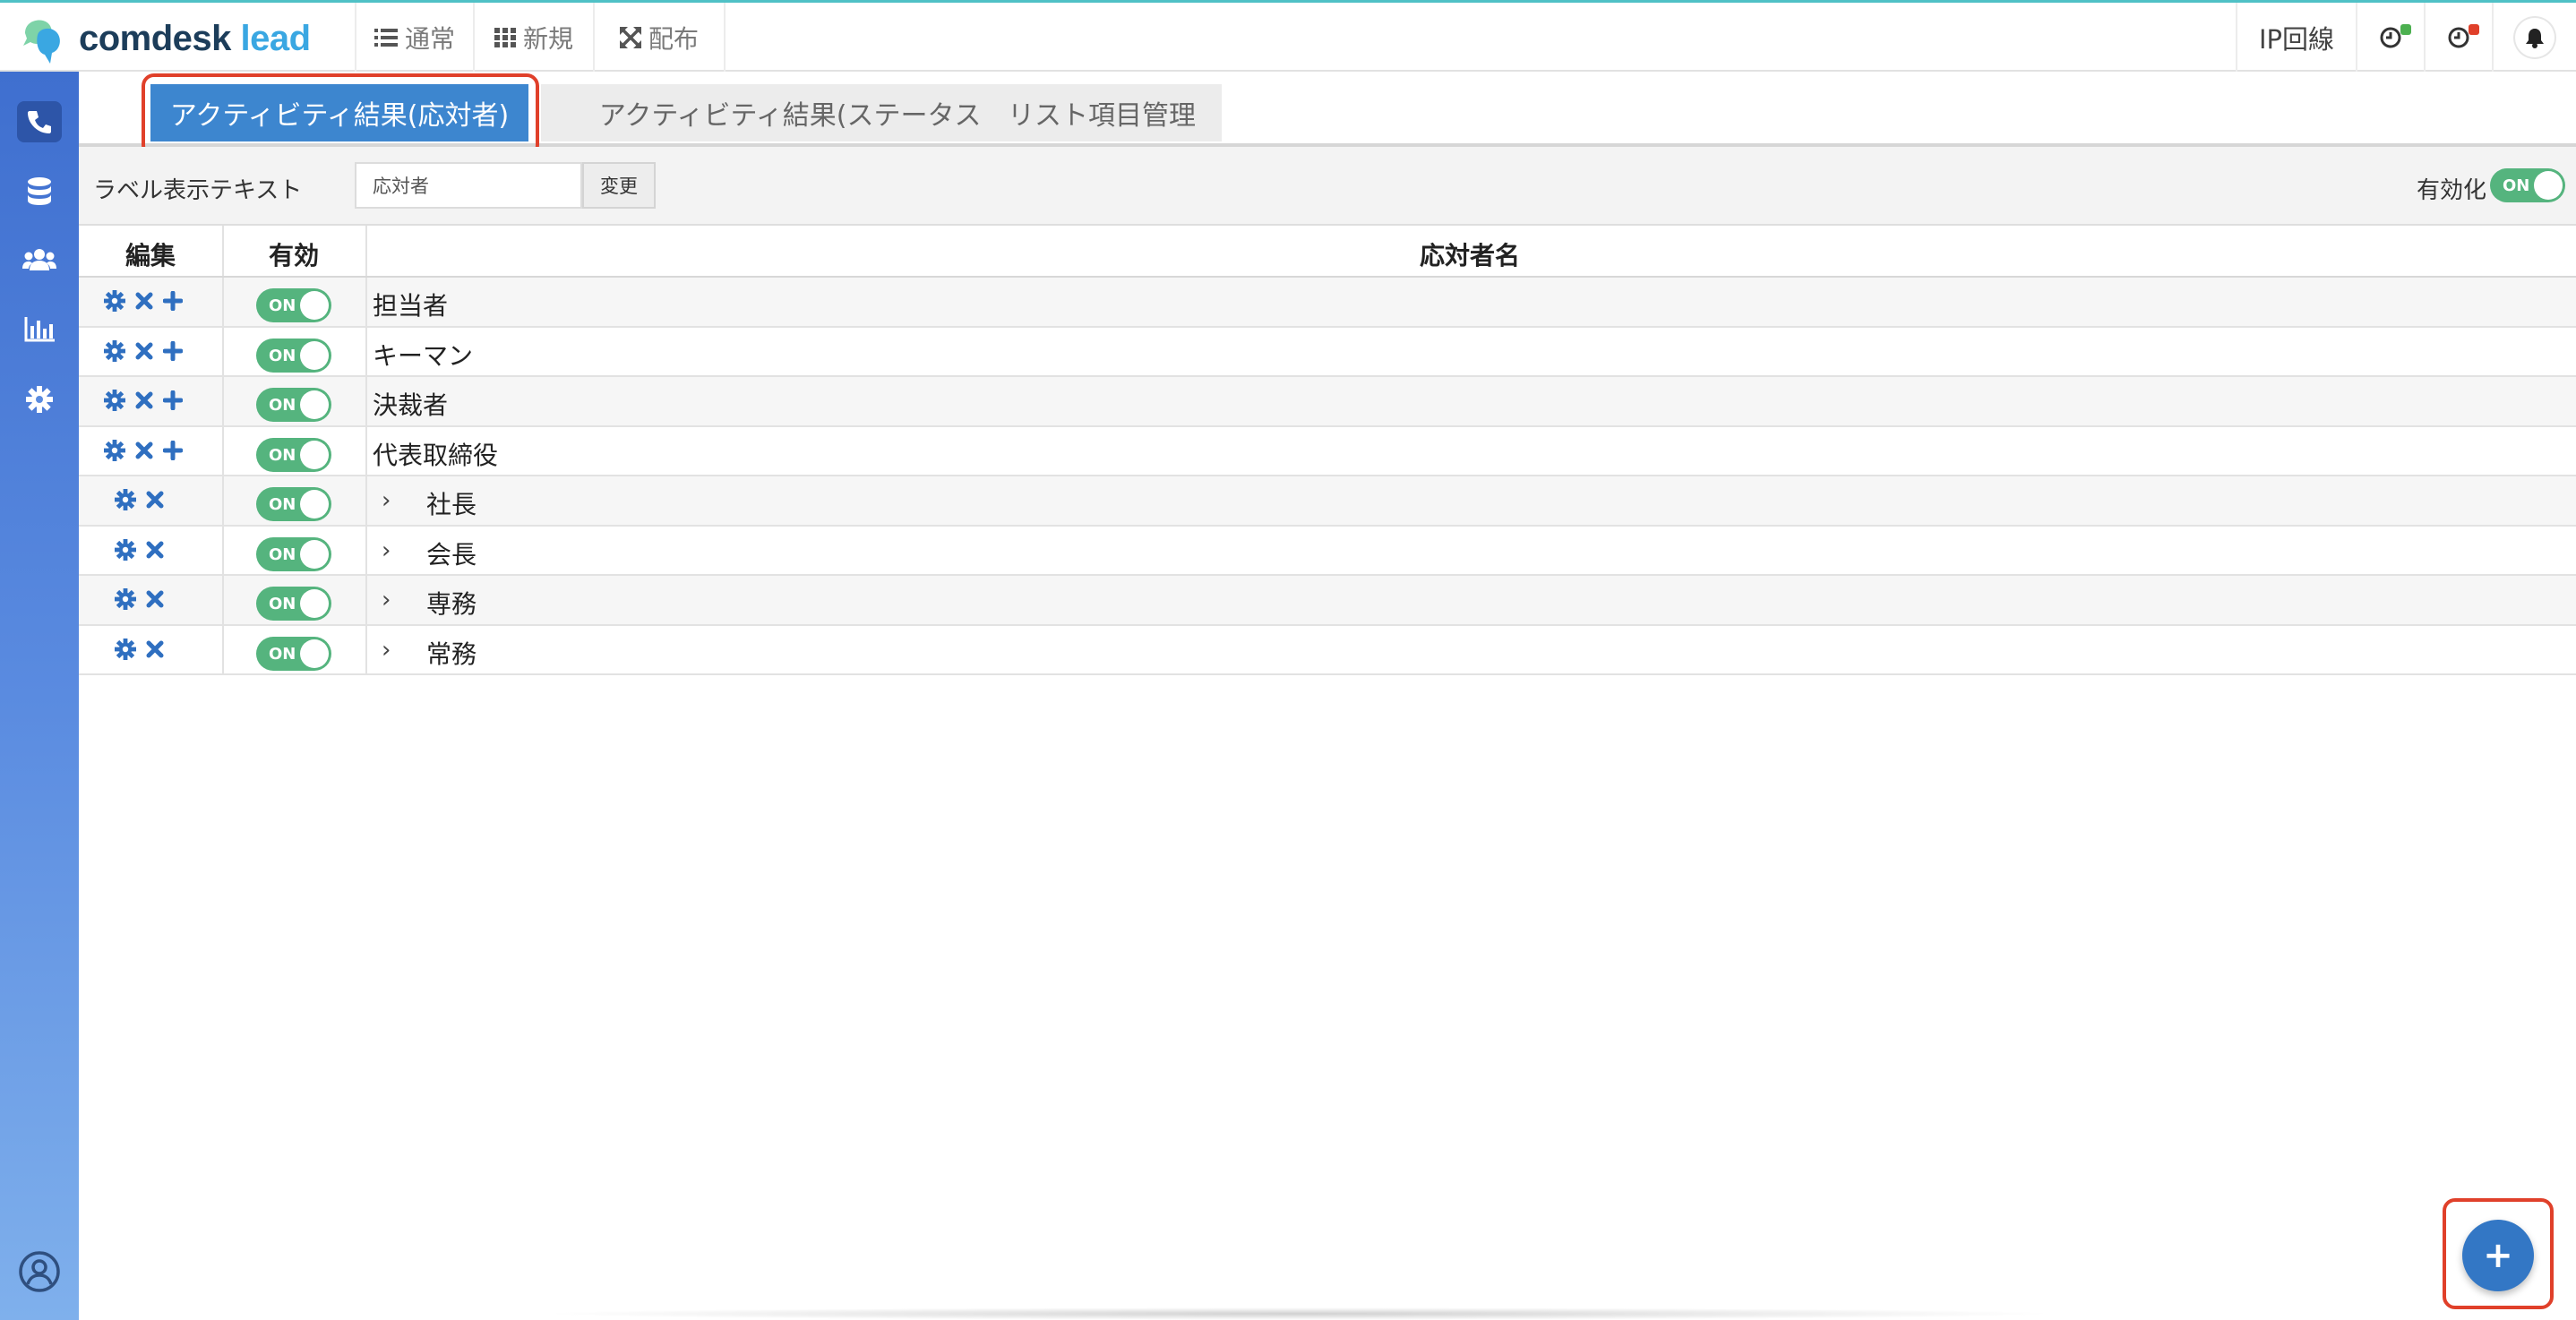 The height and width of the screenshot is (1320, 2576). Describe the element at coordinates (2405, 30) in the screenshot. I see `timer-badge-green` at that location.